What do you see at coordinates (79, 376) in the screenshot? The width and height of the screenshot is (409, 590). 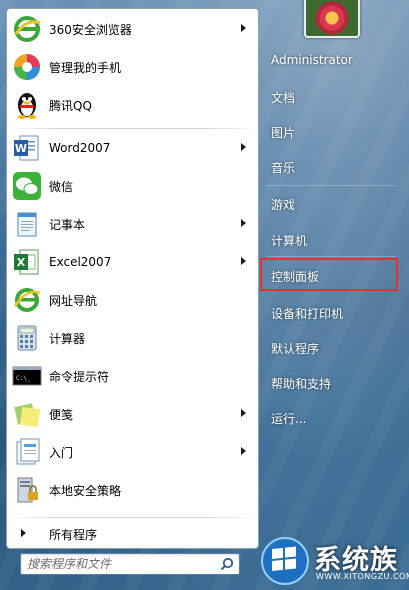 I see `program-label: 命令提示符` at bounding box center [79, 376].